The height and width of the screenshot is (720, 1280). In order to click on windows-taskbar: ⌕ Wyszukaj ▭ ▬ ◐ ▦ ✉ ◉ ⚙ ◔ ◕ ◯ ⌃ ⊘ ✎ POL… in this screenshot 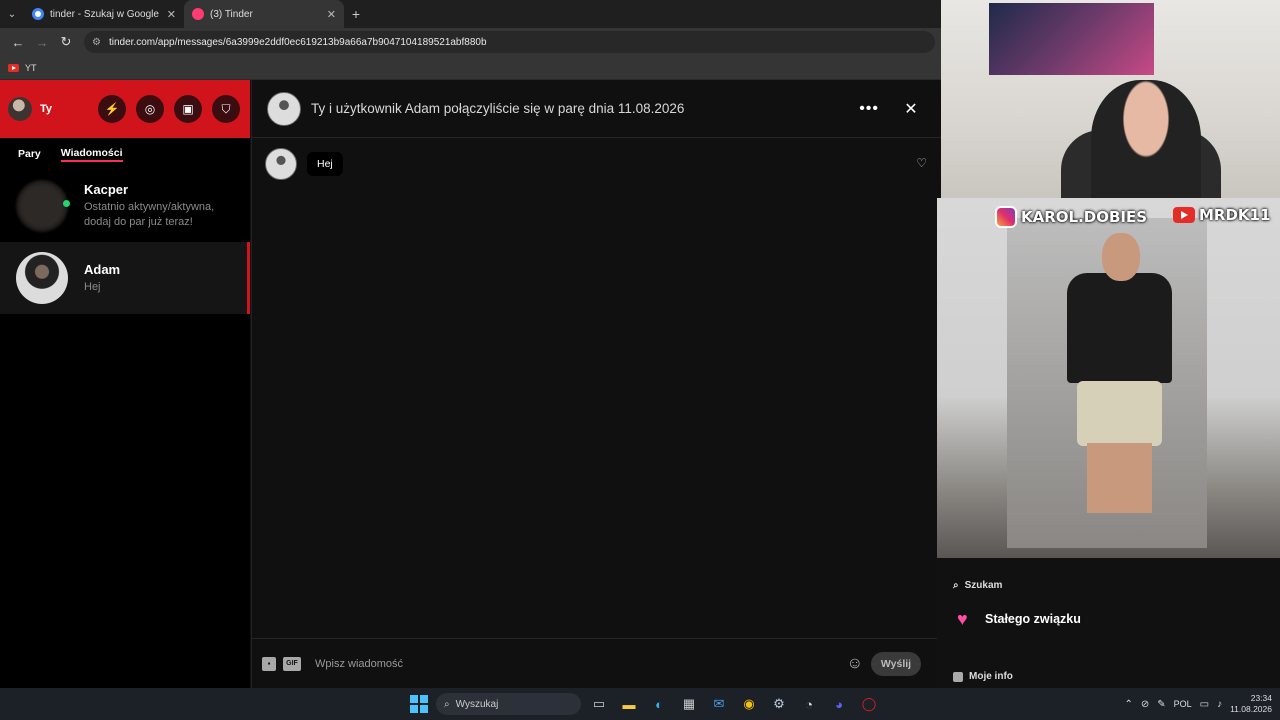, I will do `click(640, 704)`.